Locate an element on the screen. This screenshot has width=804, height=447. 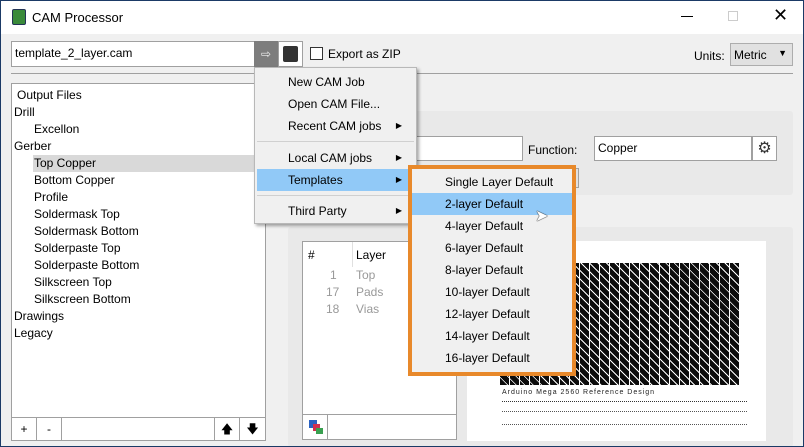
tree-item: Soldermask Top is located at coordinates (138, 214).